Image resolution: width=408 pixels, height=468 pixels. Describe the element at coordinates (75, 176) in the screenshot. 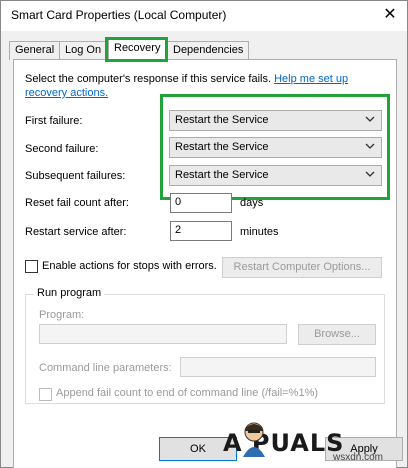

I see `subsequent-failures-label: Subsequent failures:` at that location.